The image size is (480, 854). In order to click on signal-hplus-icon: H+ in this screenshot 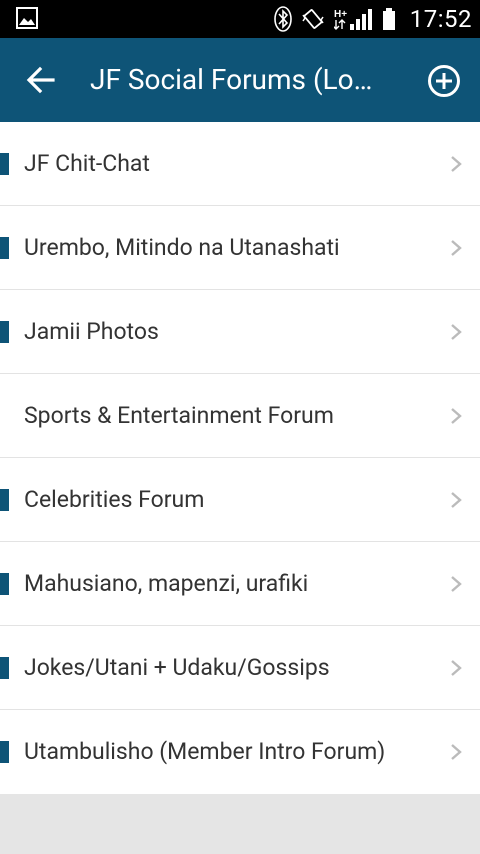, I will do `click(352, 19)`.